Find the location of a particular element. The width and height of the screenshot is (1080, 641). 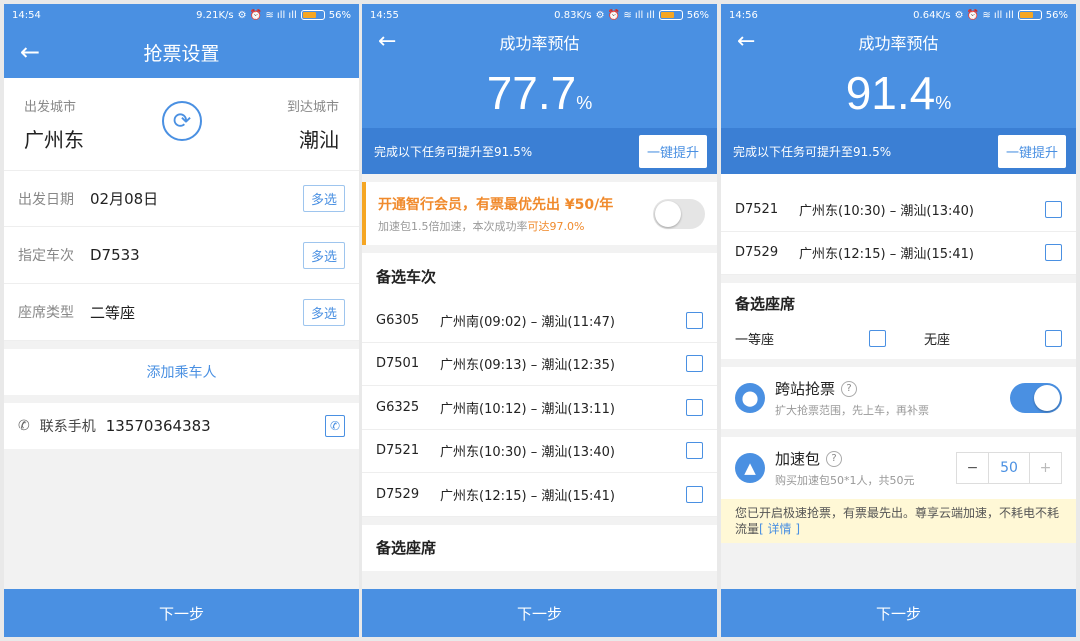

date-multi-button: 多选 is located at coordinates (323, 198).